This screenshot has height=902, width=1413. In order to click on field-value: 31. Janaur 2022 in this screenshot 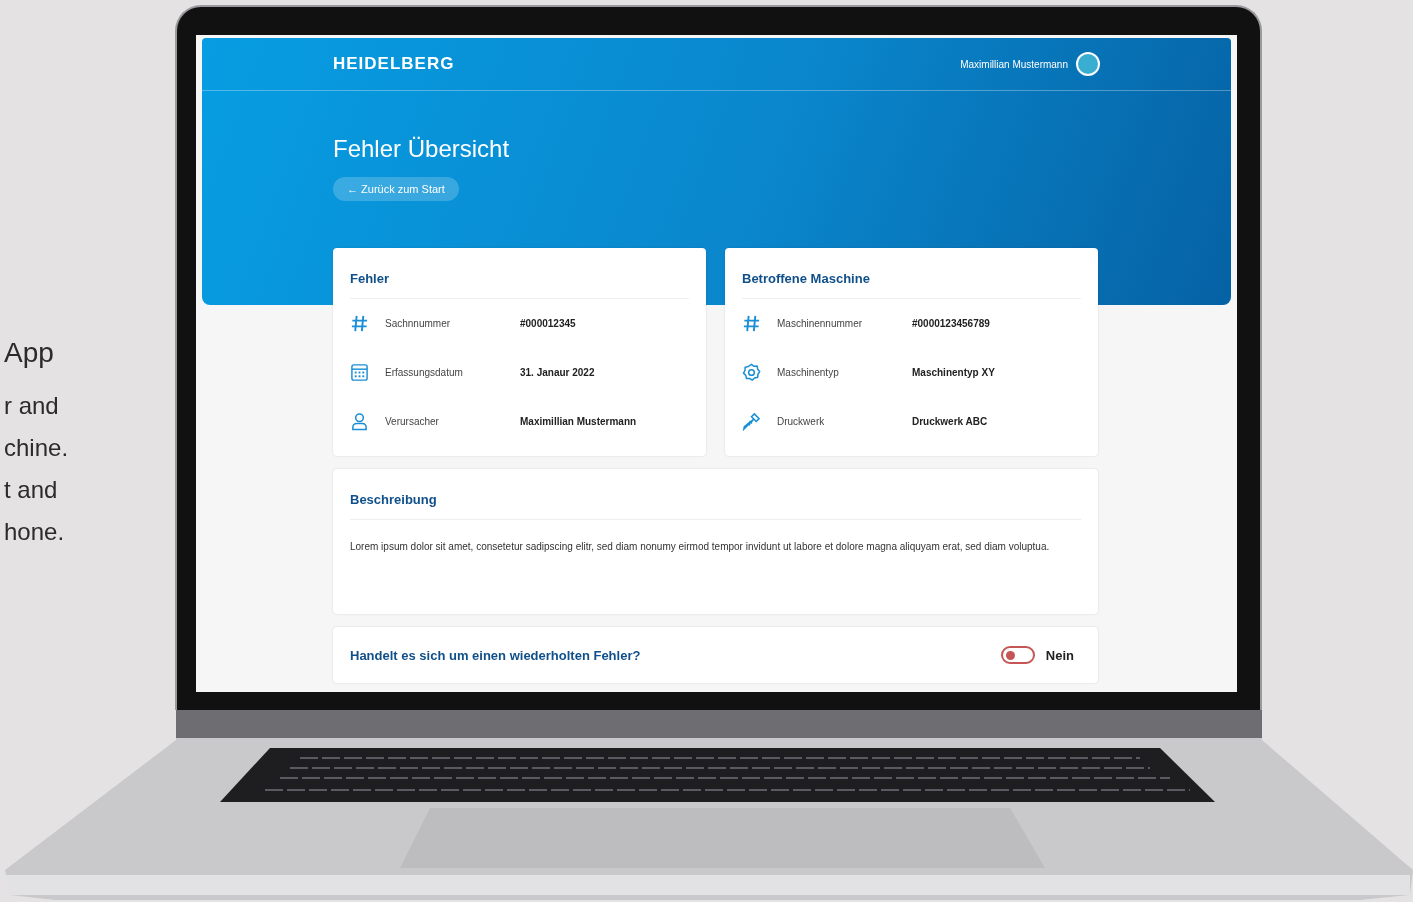, I will do `click(557, 372)`.